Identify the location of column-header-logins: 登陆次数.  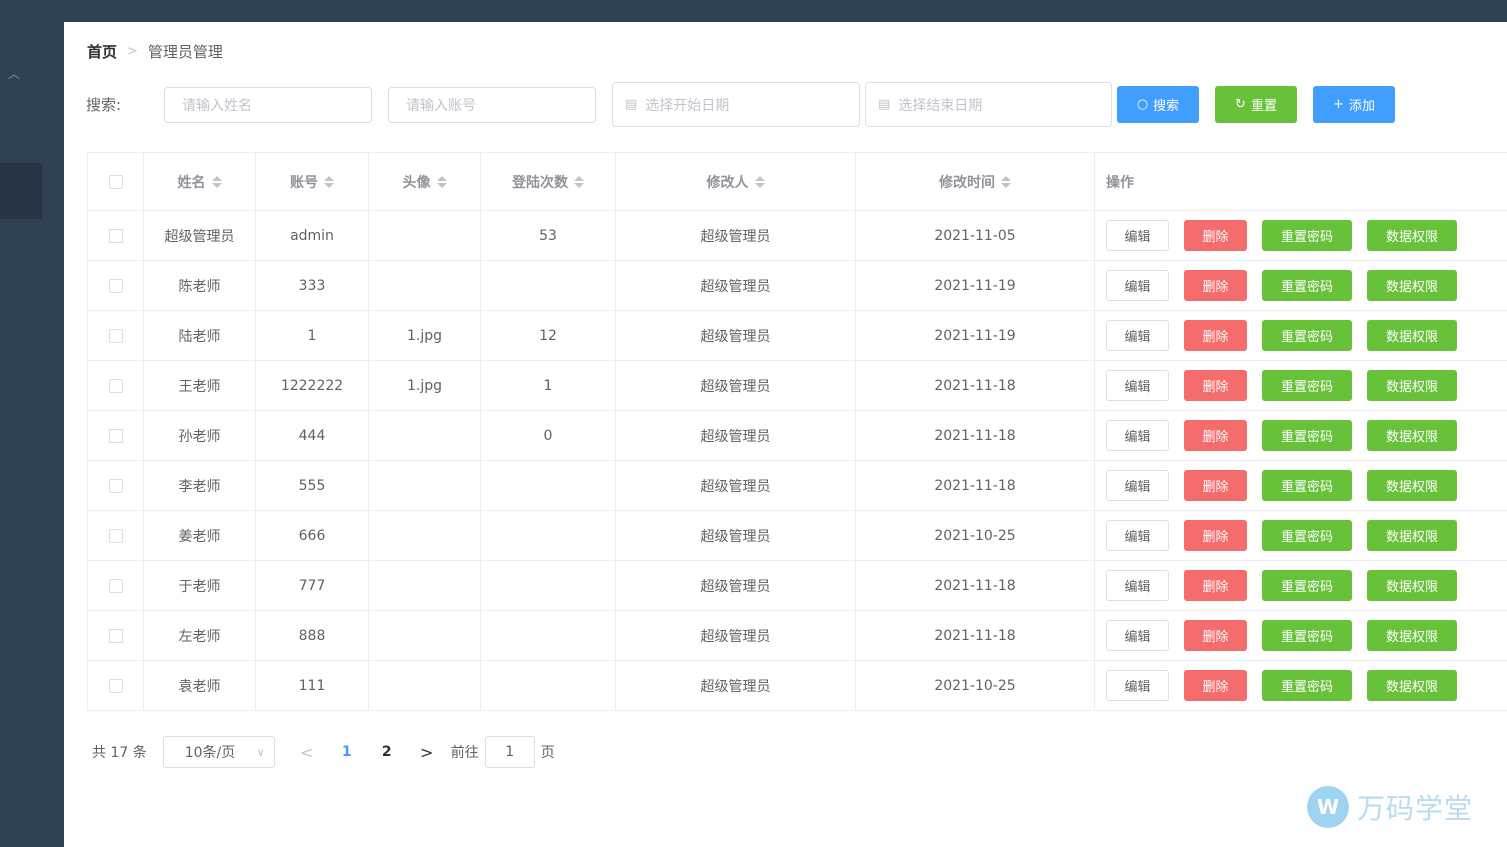
(548, 181).